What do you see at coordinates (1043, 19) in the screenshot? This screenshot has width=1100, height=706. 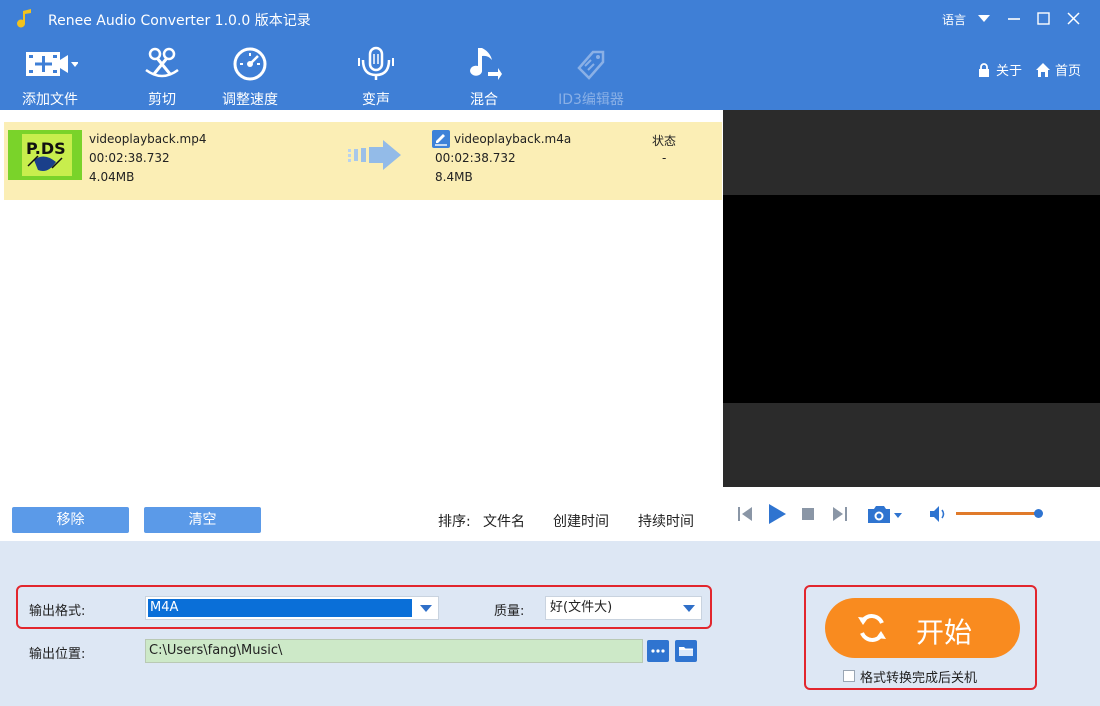 I see `maximize-icon` at bounding box center [1043, 19].